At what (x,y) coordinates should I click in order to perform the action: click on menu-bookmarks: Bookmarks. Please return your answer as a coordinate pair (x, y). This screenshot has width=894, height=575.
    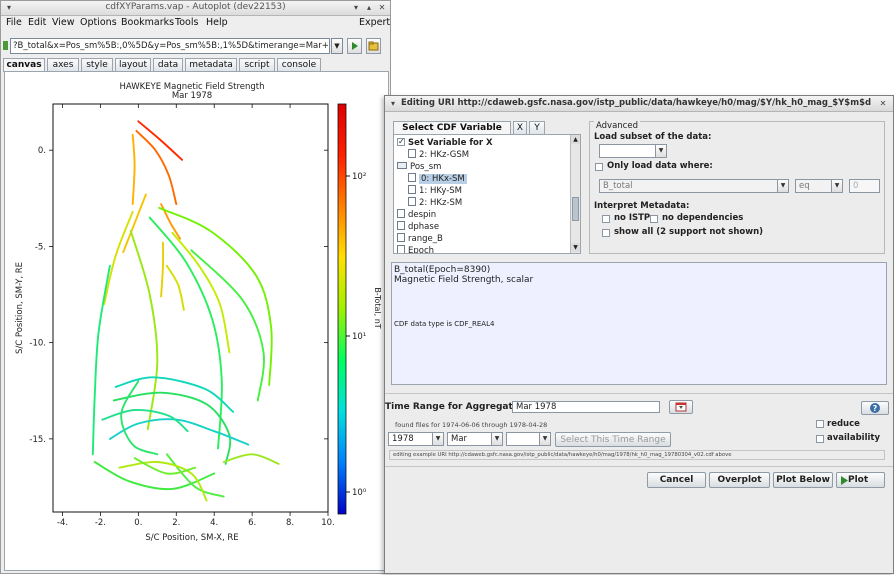
    Looking at the image, I should click on (147, 22).